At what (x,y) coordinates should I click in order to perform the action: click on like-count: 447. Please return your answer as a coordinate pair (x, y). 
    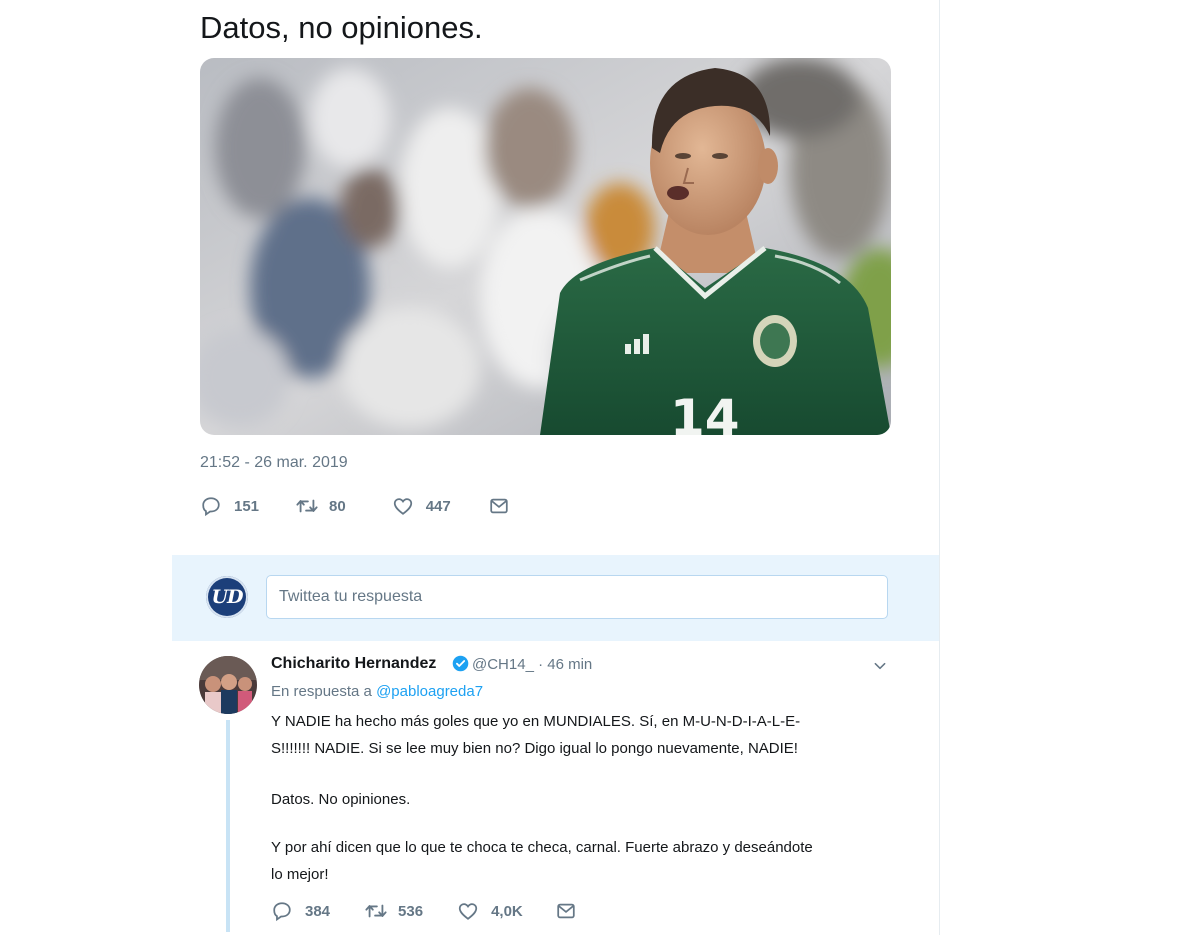
    Looking at the image, I should click on (438, 506).